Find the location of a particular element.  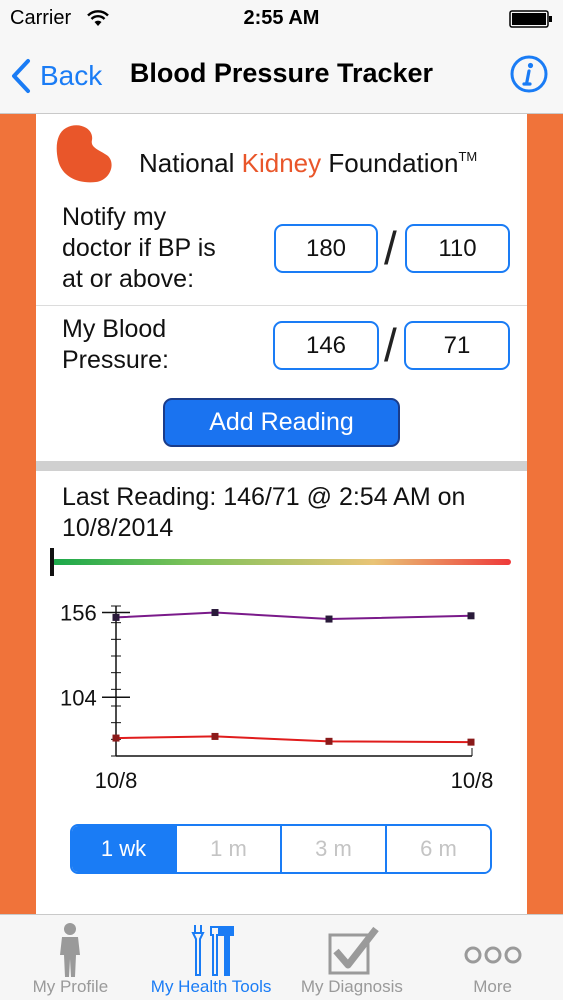

more-icon is located at coordinates (493, 955).